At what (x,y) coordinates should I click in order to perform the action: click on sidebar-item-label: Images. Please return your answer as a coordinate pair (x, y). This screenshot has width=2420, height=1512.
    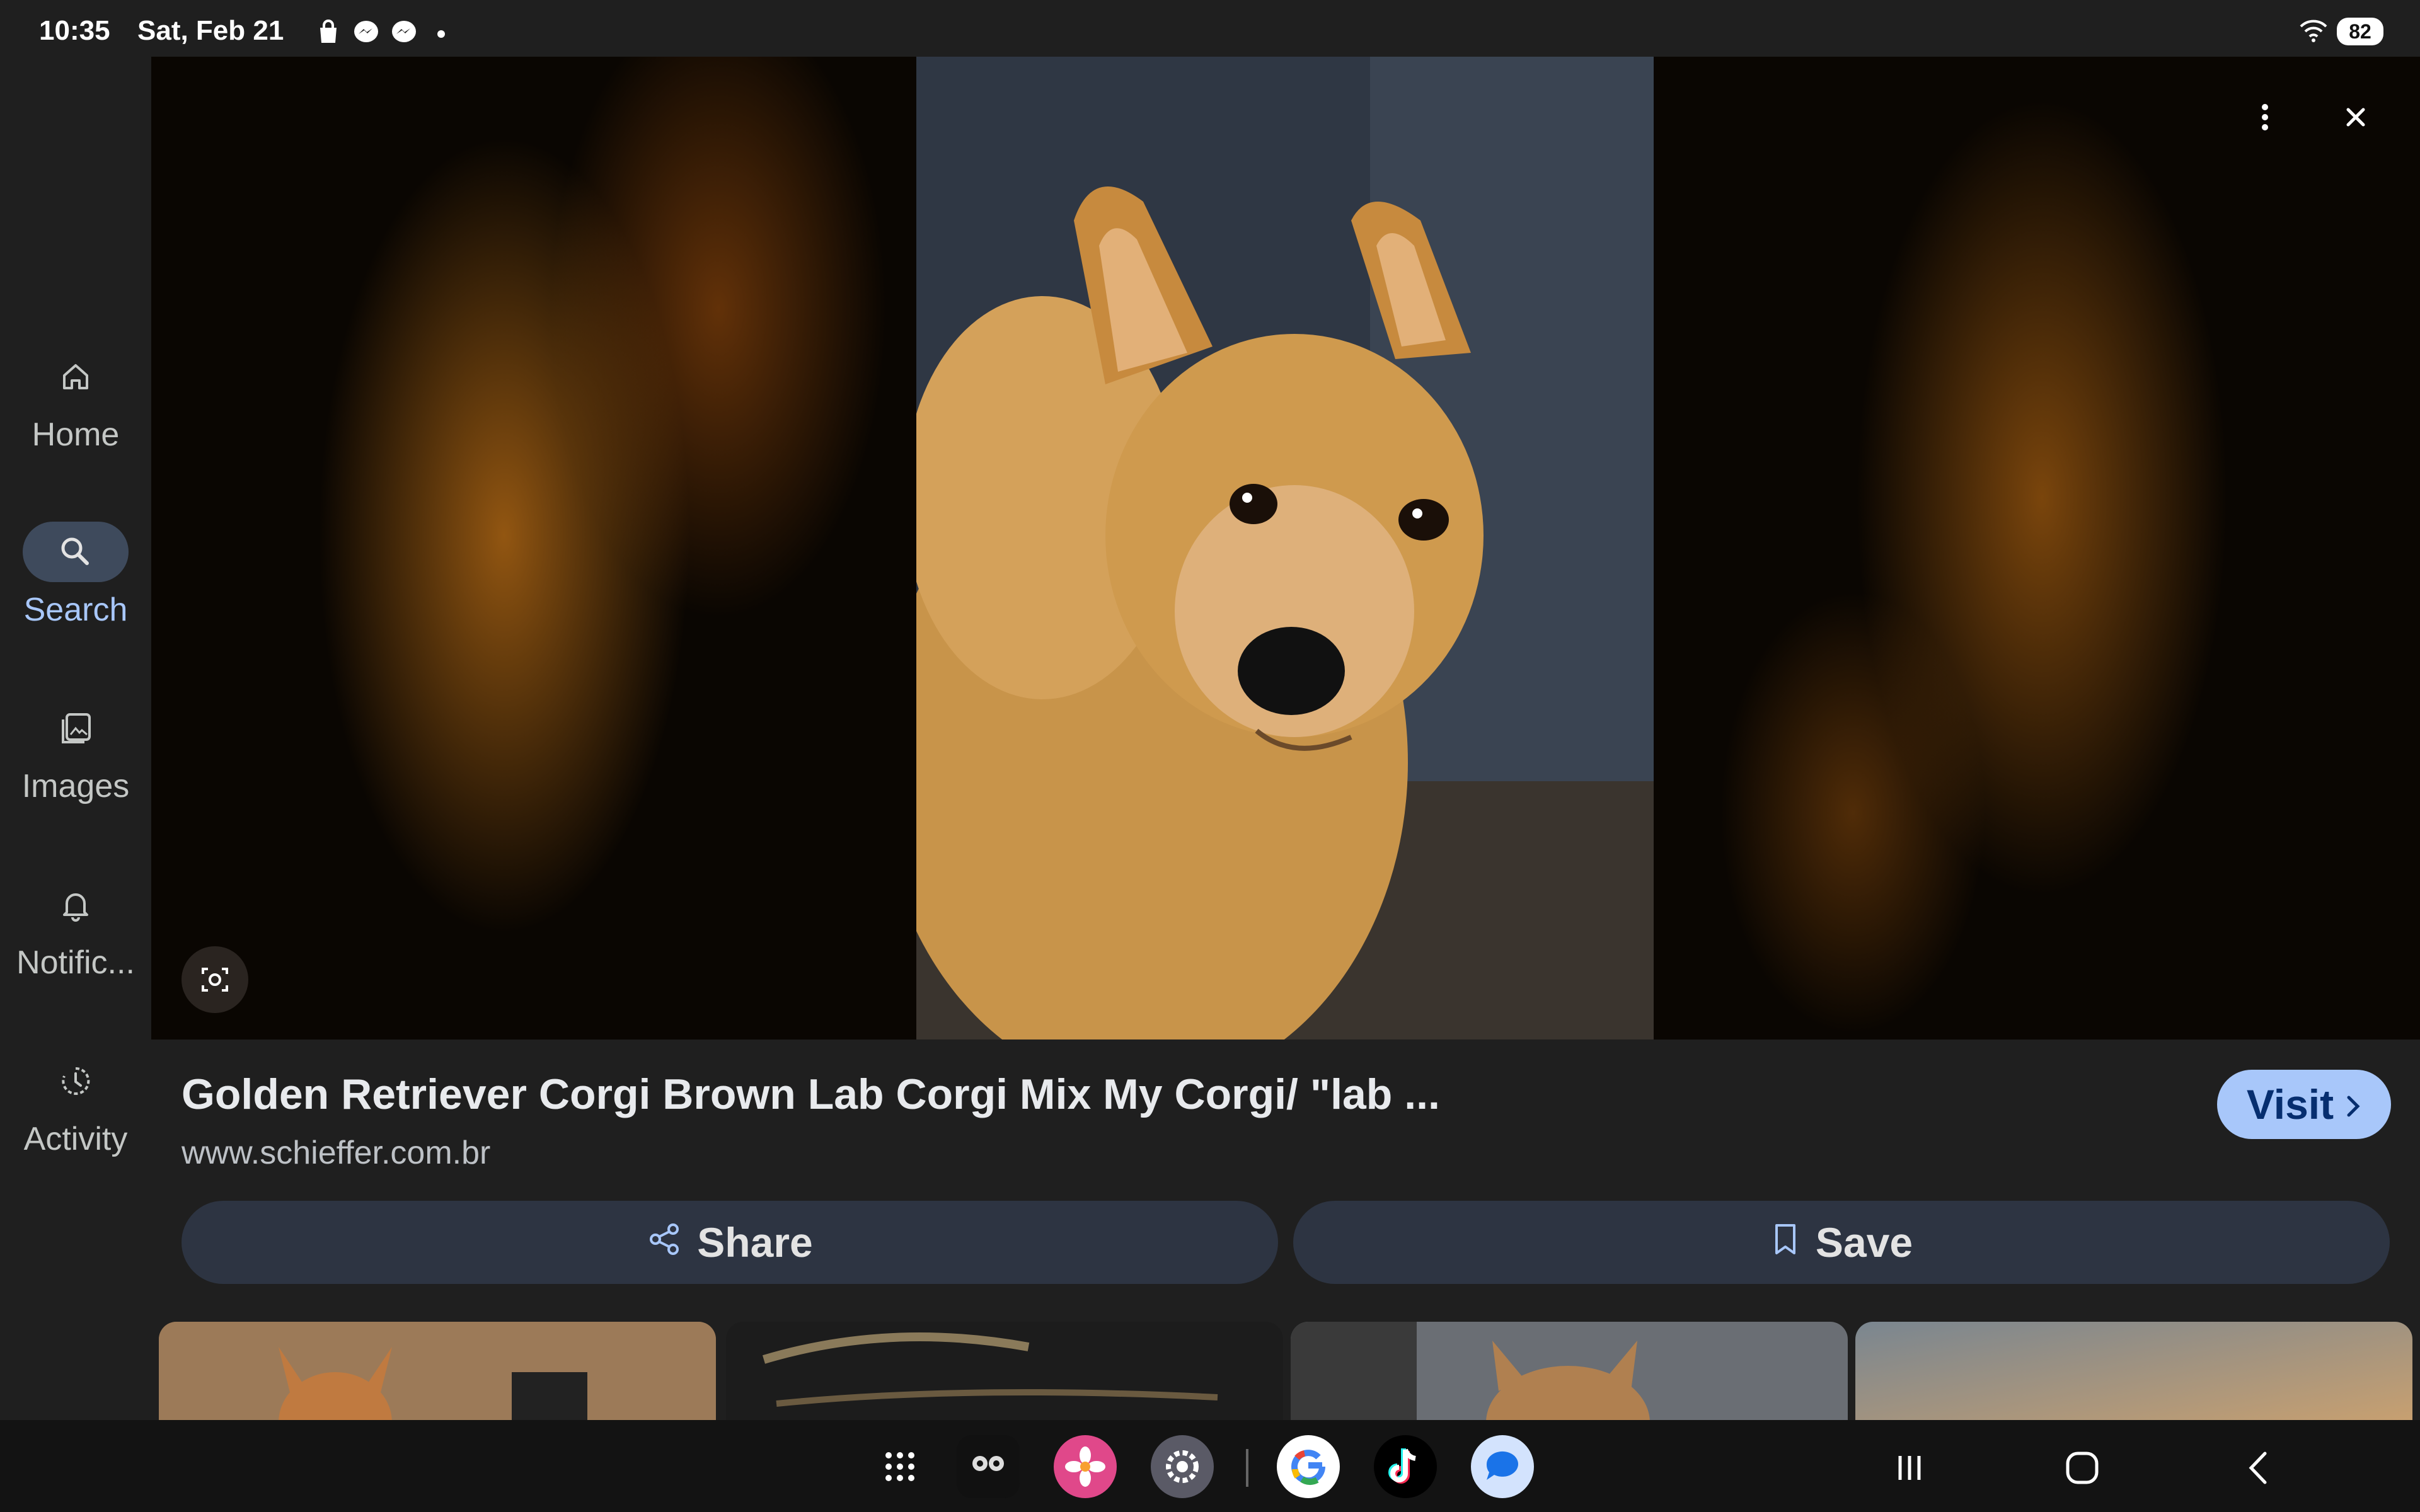
    Looking at the image, I should click on (76, 786).